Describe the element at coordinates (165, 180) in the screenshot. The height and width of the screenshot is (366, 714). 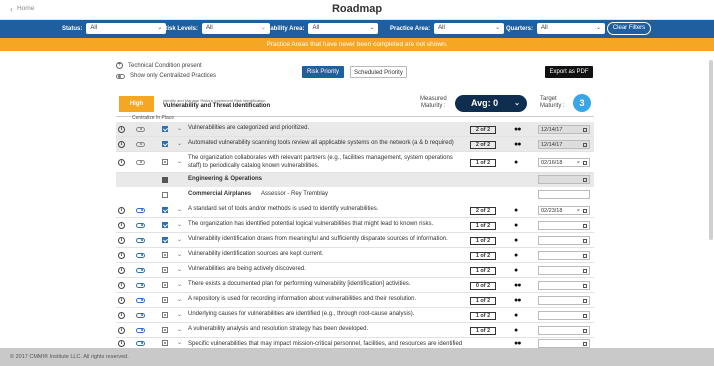
I see `subsection-checkbox` at that location.